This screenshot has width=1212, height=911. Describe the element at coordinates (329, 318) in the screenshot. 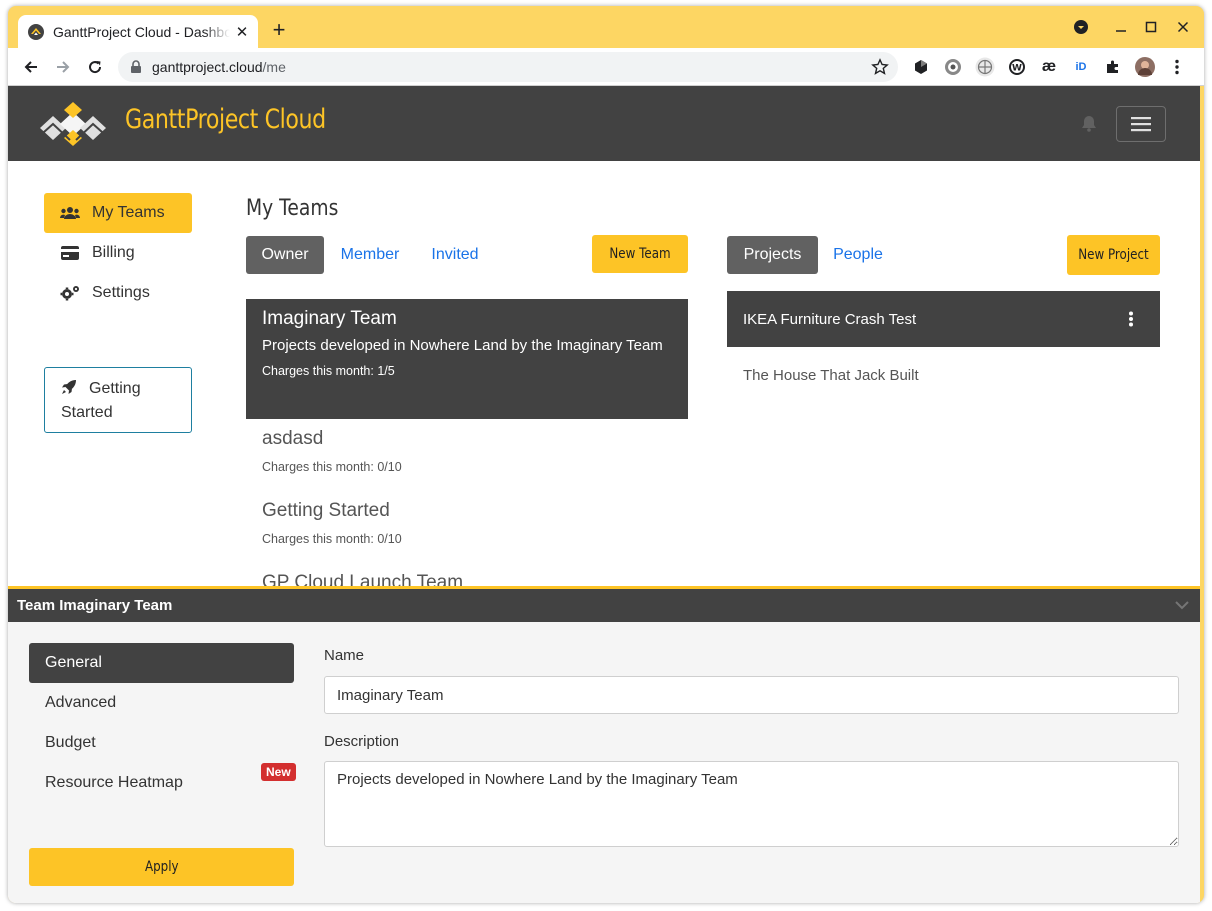

I see `team-name: Imaginary Team` at that location.